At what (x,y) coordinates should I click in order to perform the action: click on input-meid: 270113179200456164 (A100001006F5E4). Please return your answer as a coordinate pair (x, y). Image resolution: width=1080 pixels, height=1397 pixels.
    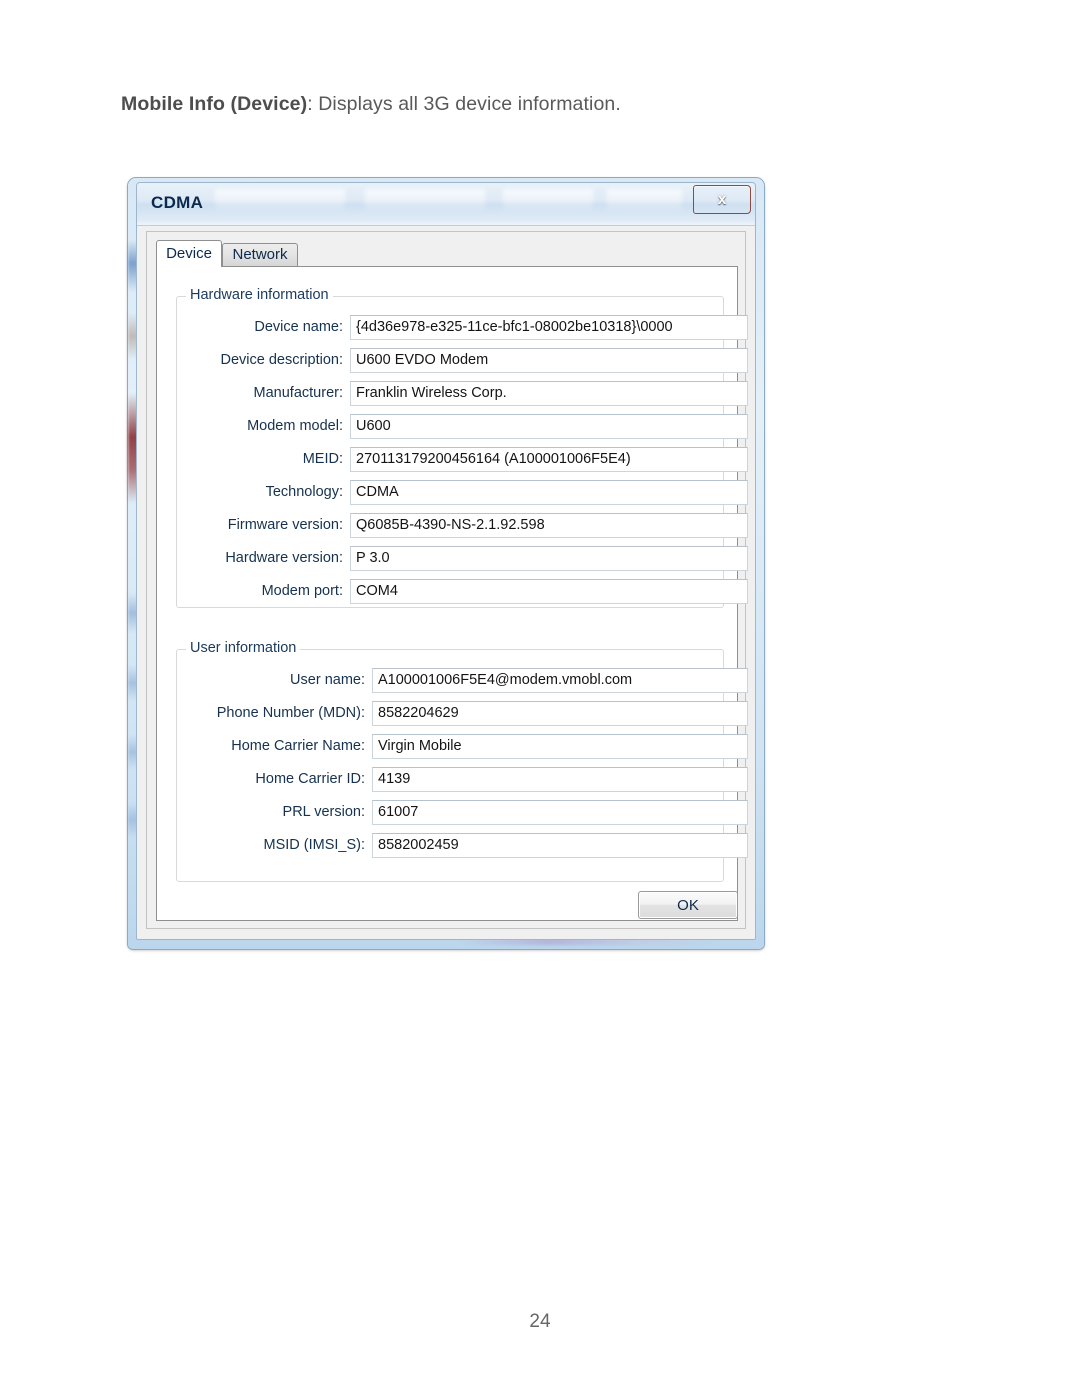
    Looking at the image, I should click on (549, 459).